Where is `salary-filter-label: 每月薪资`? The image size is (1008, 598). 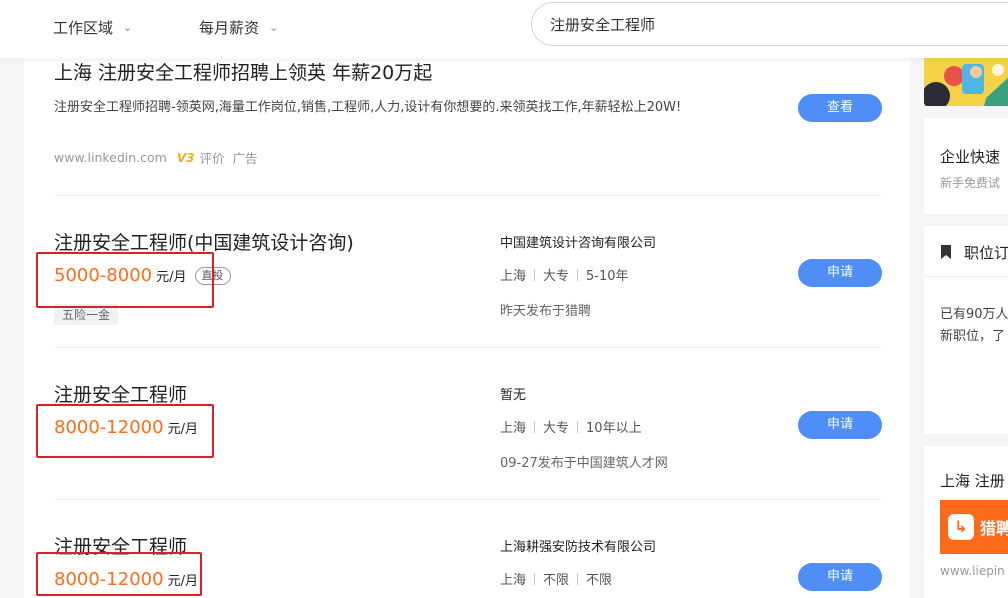 salary-filter-label: 每月薪资 is located at coordinates (229, 28).